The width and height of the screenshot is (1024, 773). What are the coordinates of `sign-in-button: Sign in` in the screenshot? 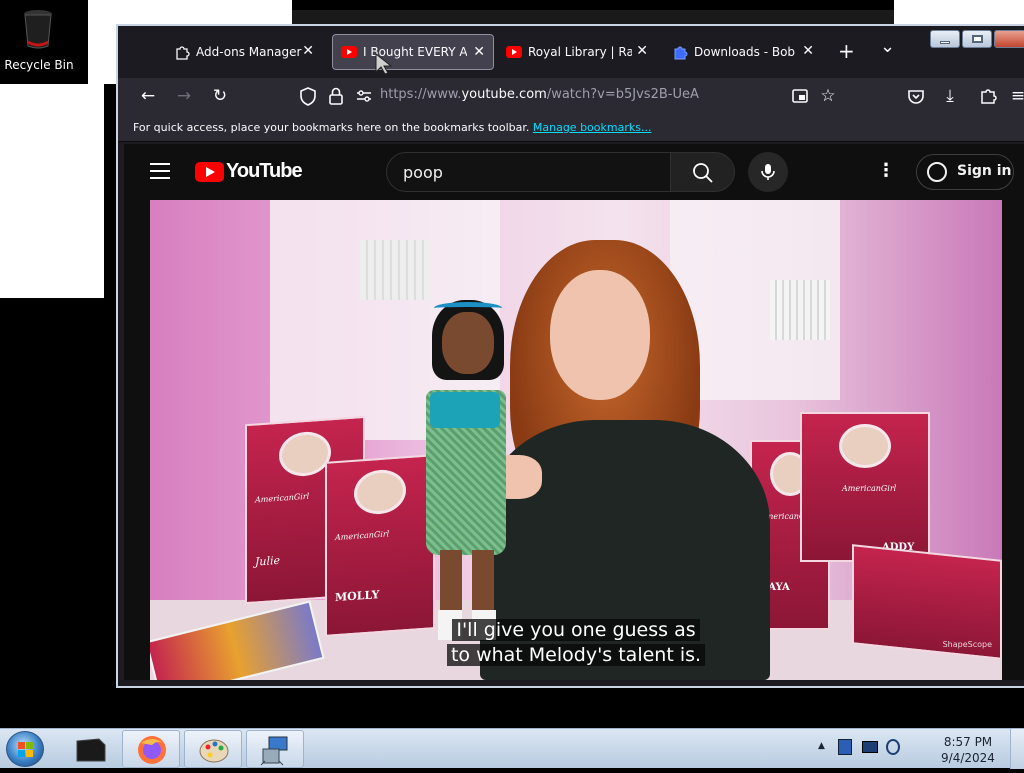 It's located at (965, 172).